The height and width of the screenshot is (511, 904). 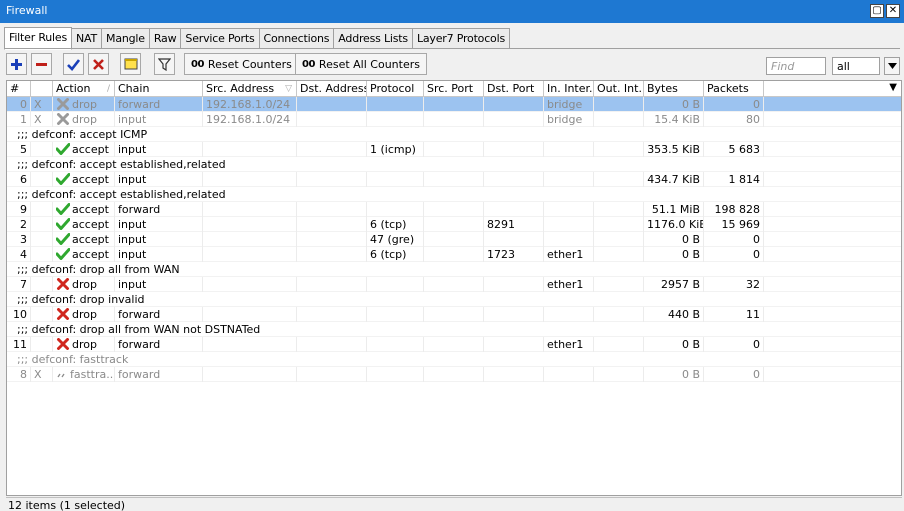 What do you see at coordinates (73, 64) in the screenshot?
I see `enable-button` at bounding box center [73, 64].